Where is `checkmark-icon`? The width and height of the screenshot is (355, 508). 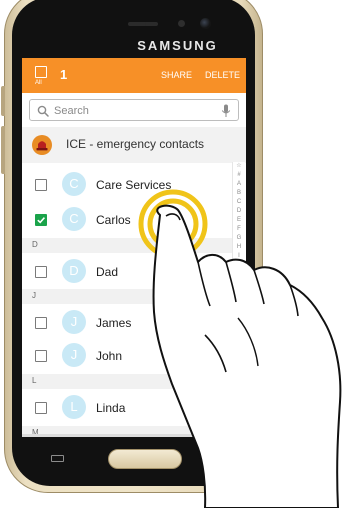 checkmark-icon is located at coordinates (41, 220).